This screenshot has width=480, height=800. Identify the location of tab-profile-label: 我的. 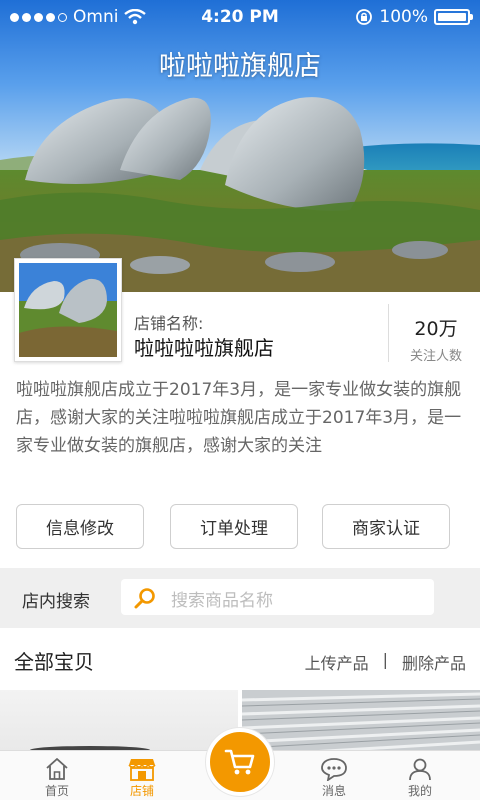
(419, 791).